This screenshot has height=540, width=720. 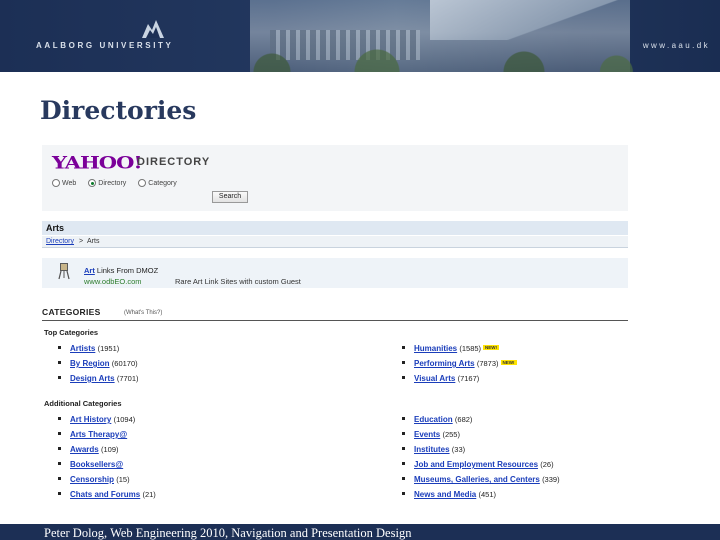 I want to click on radio-directory: Directory, so click(x=107, y=183).